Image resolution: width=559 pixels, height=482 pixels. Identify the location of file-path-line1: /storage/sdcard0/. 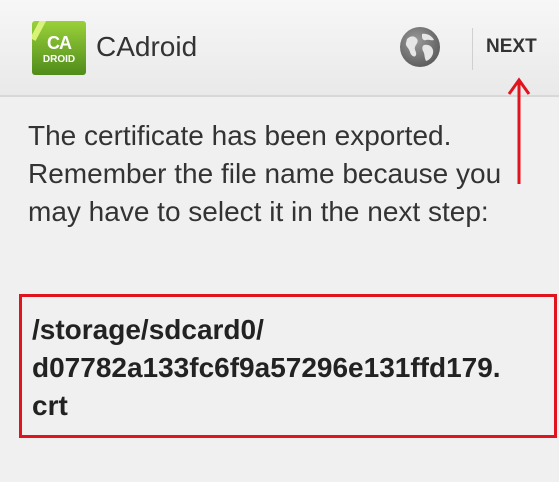
(148, 329).